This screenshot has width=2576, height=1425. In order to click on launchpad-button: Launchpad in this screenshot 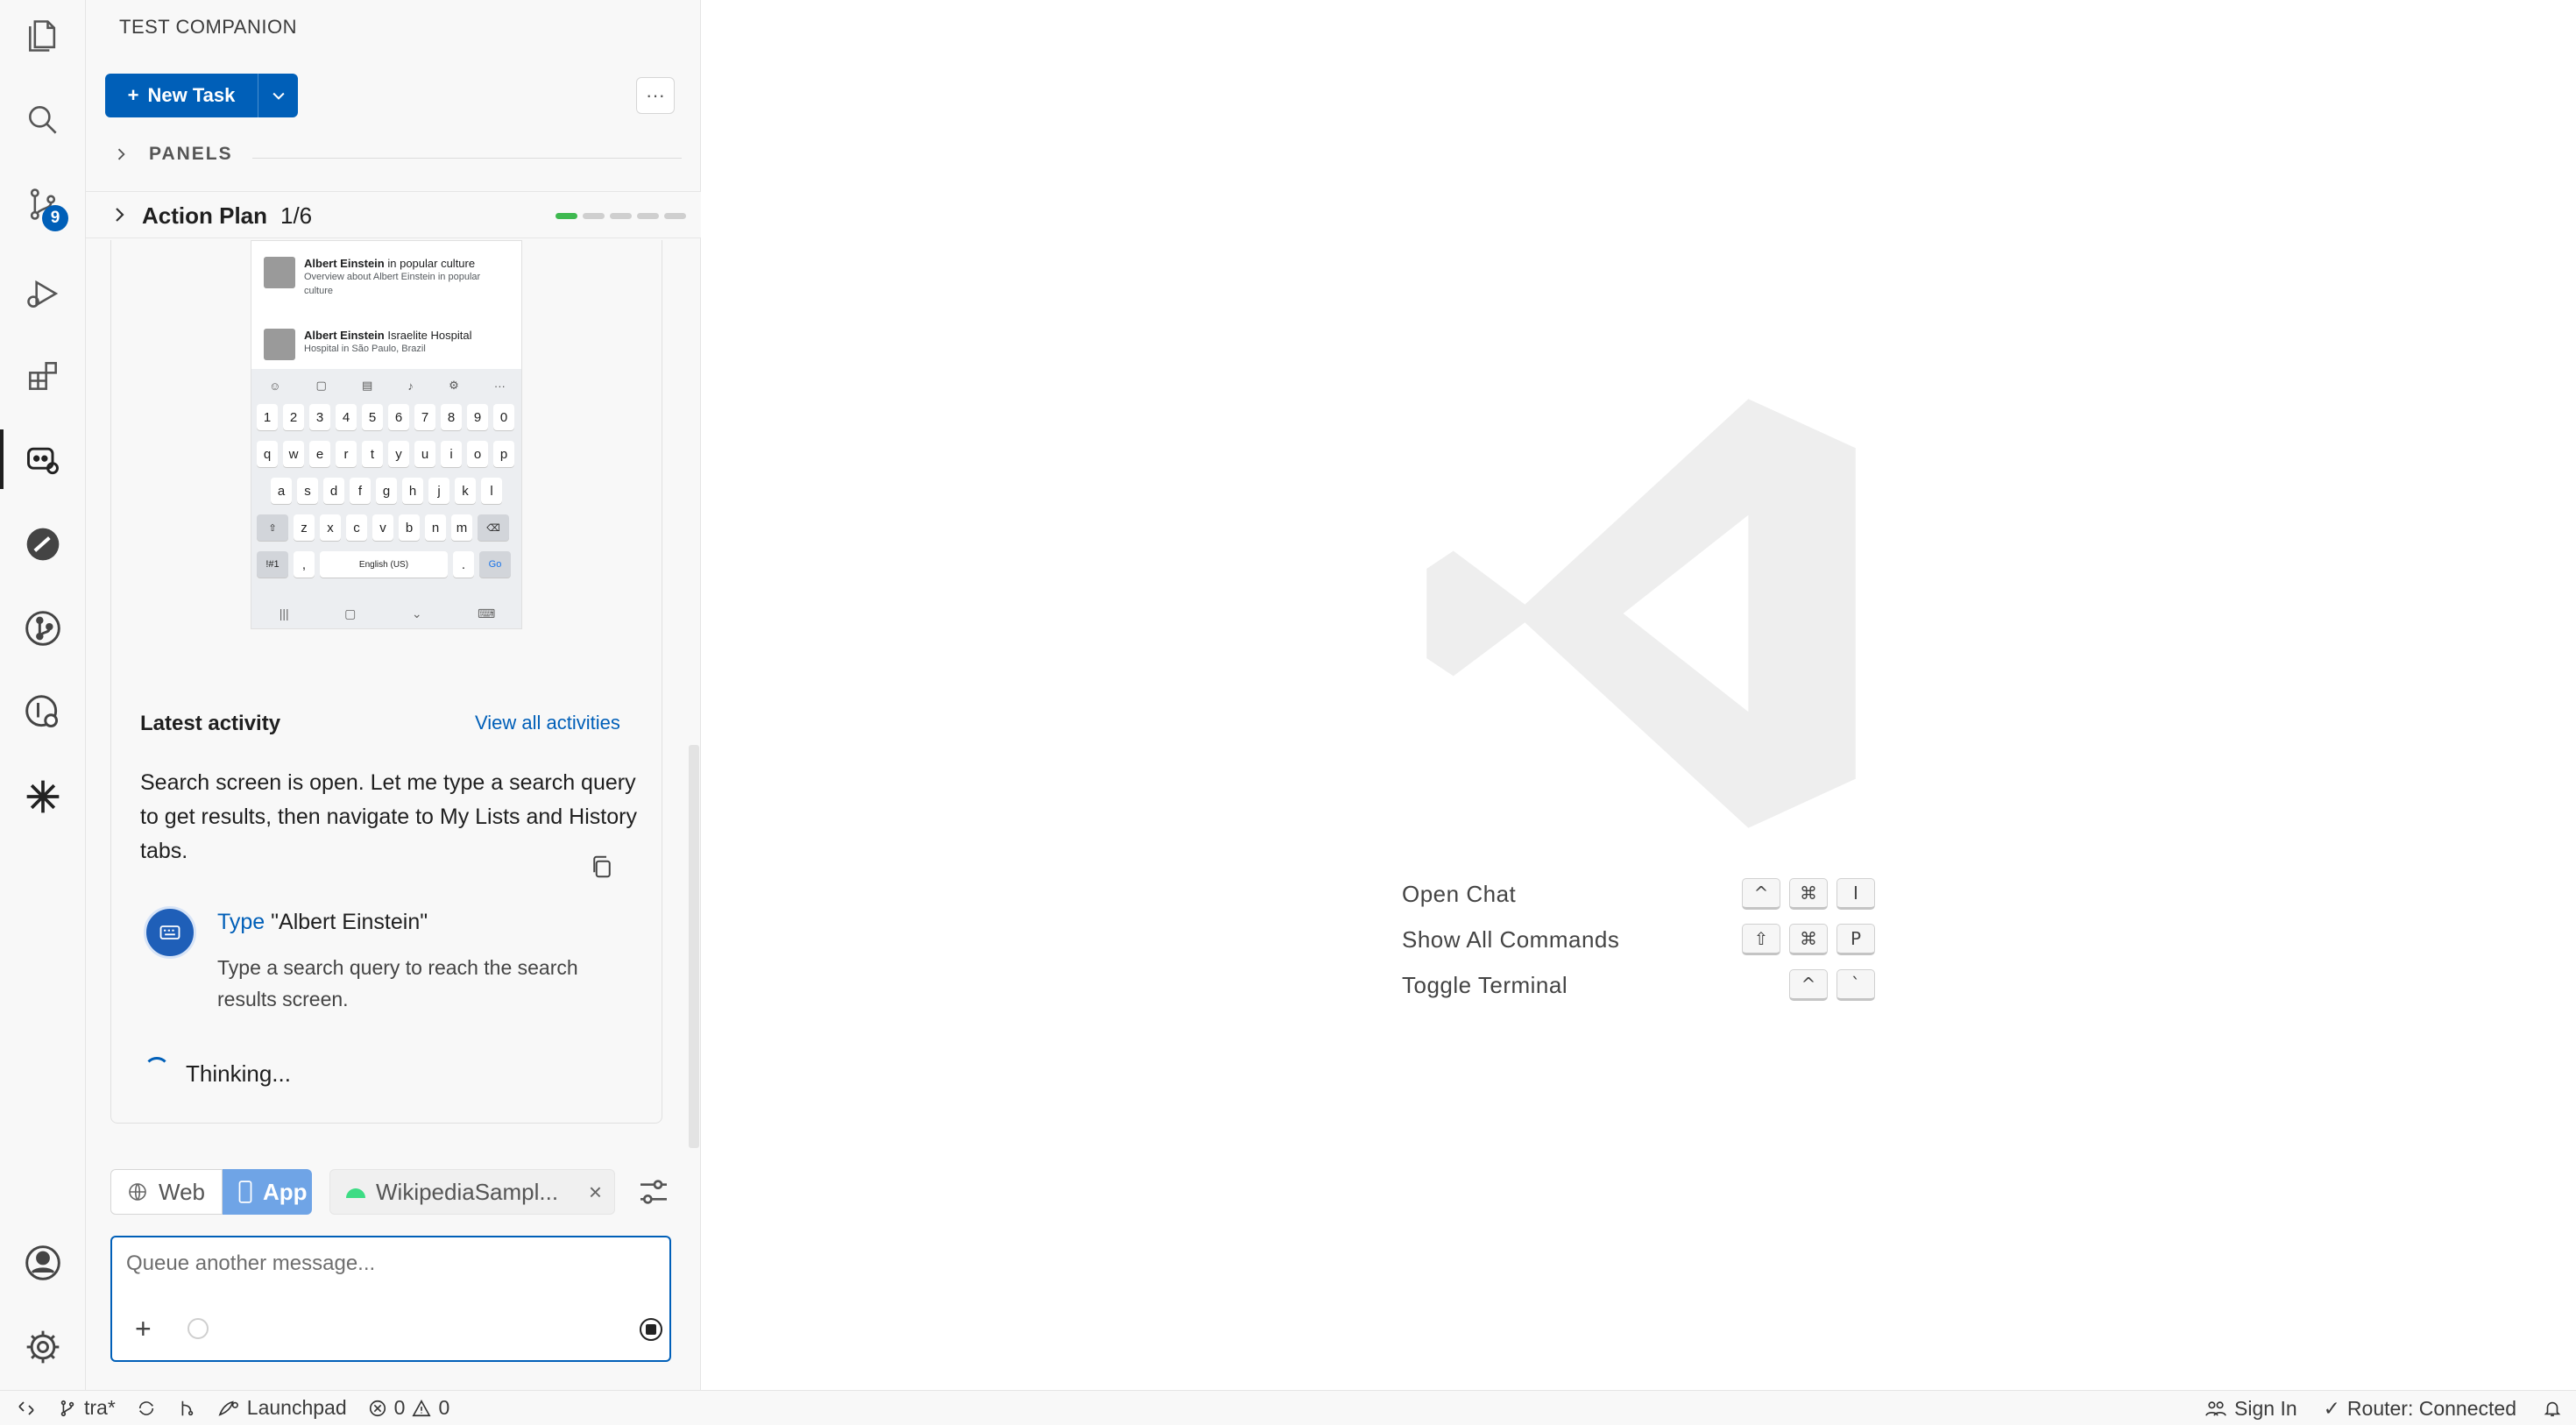, I will do `click(282, 1408)`.